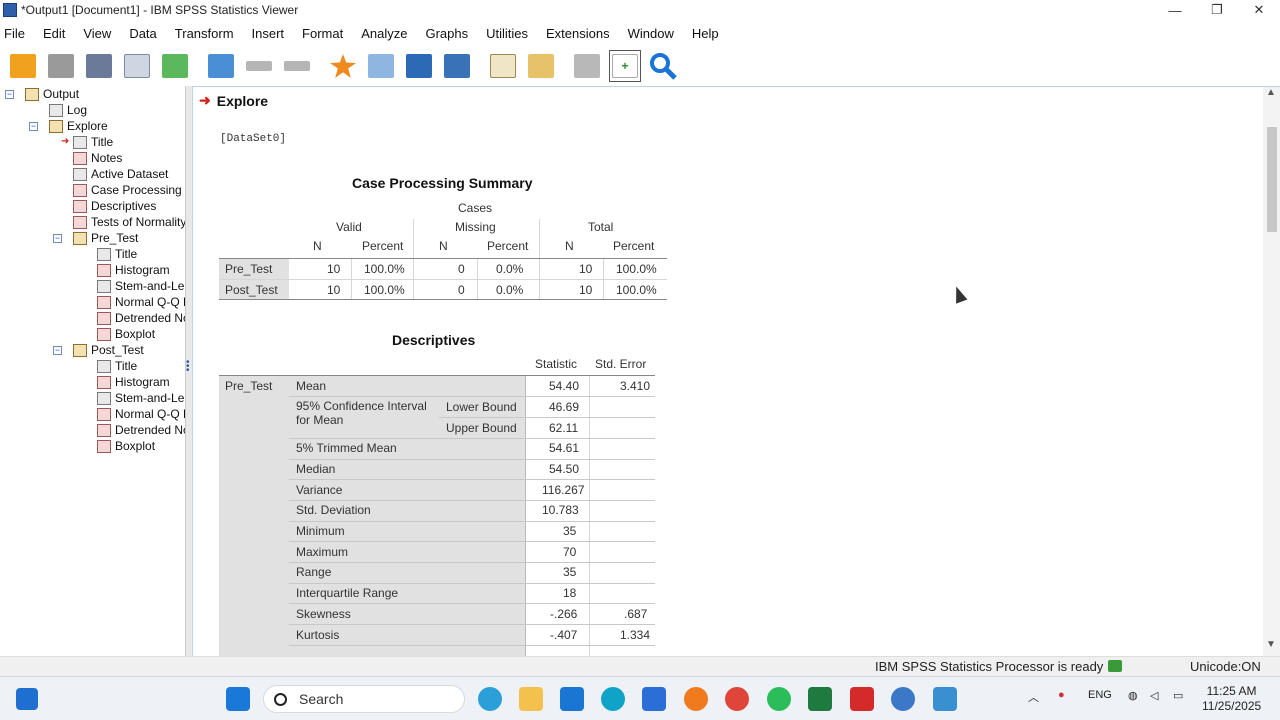  What do you see at coordinates (137, 66) in the screenshot?
I see `print-preview-icon` at bounding box center [137, 66].